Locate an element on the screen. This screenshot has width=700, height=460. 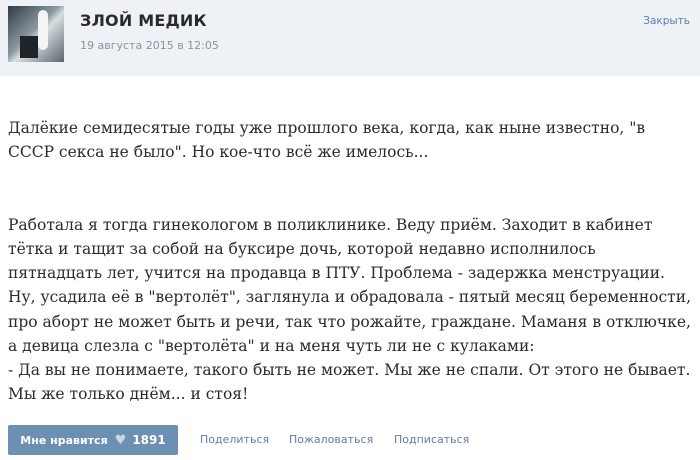
like-count: 1891 is located at coordinates (149, 440).